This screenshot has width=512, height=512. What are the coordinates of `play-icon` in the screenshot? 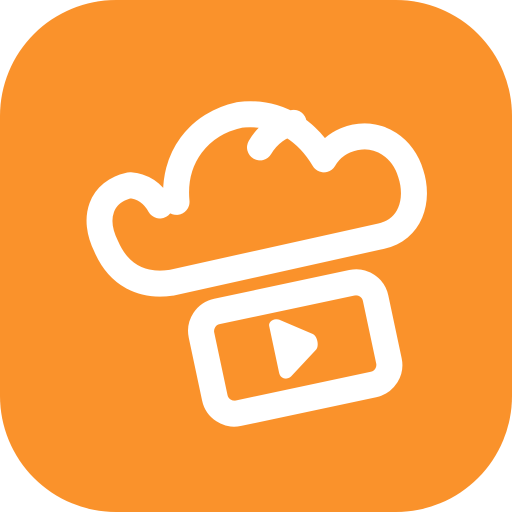 It's located at (293, 349).